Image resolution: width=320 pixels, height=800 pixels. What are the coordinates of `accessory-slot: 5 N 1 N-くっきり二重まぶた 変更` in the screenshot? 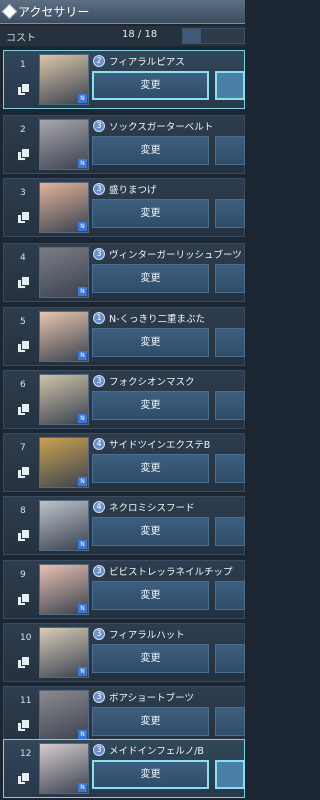 It's located at (124, 336).